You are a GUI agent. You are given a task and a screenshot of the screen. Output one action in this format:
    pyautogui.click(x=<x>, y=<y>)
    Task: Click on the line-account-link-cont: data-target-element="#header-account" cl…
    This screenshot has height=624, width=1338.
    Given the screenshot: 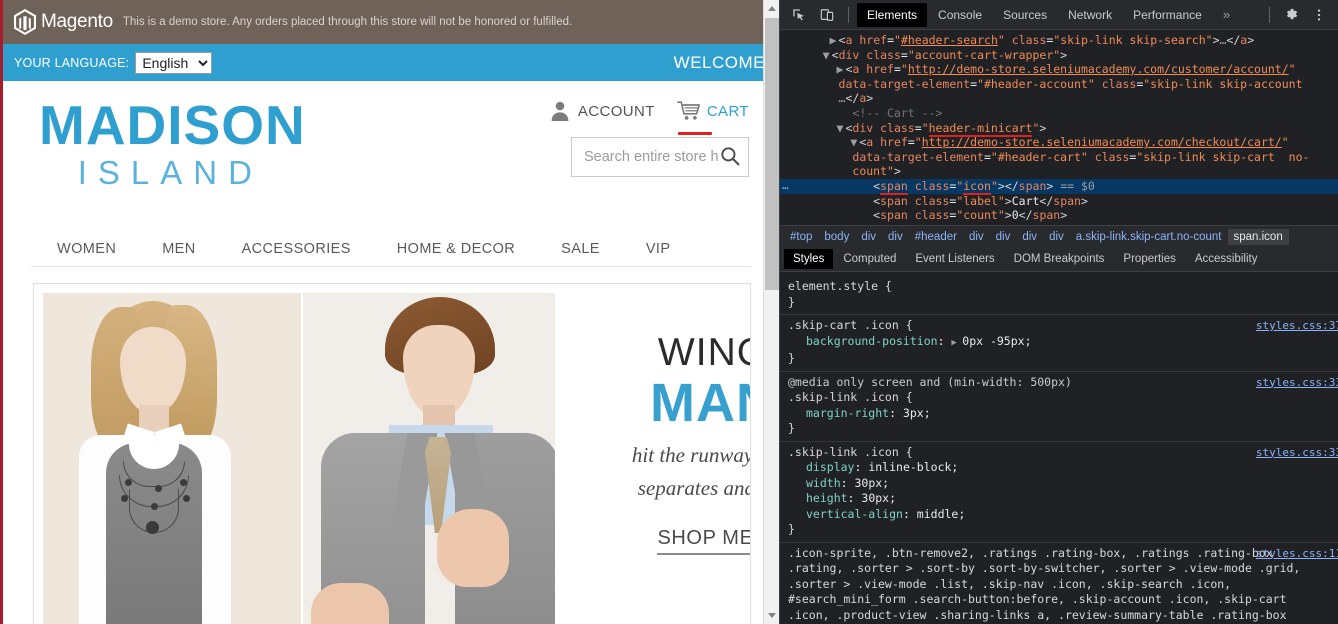 What is the action you would take?
    pyautogui.click(x=1059, y=84)
    